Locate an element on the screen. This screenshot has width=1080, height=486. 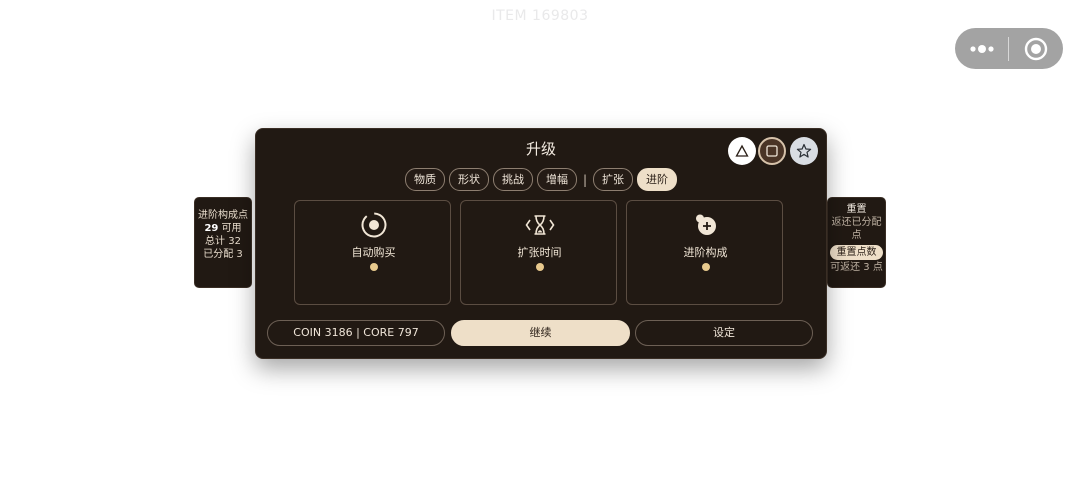
reset-footer: 可返还 3 点 is located at coordinates (856, 267).